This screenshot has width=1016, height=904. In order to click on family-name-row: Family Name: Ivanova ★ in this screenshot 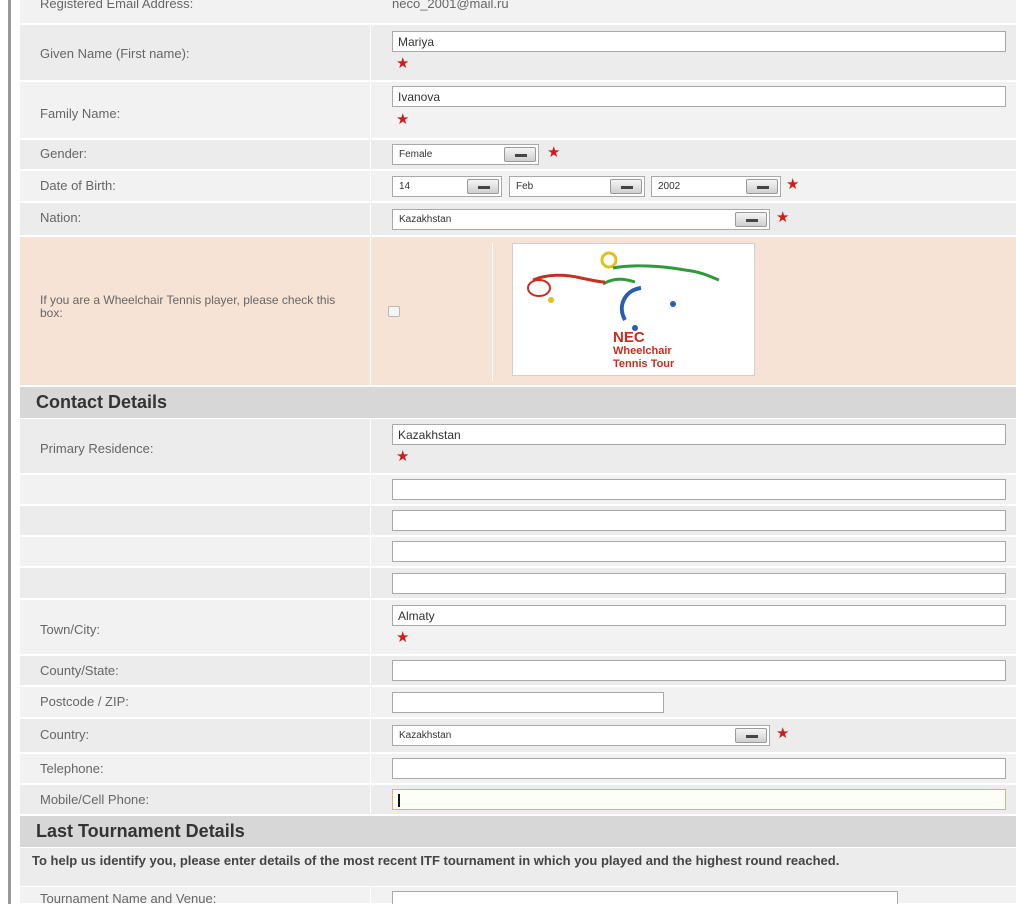, I will do `click(518, 110)`.